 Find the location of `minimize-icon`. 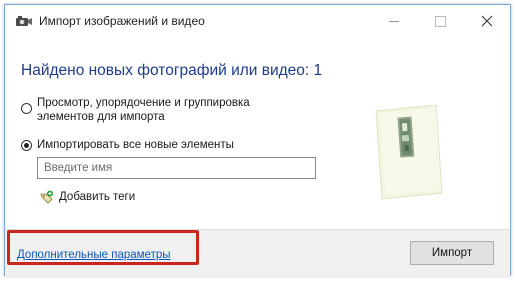

minimize-icon is located at coordinates (394, 21).